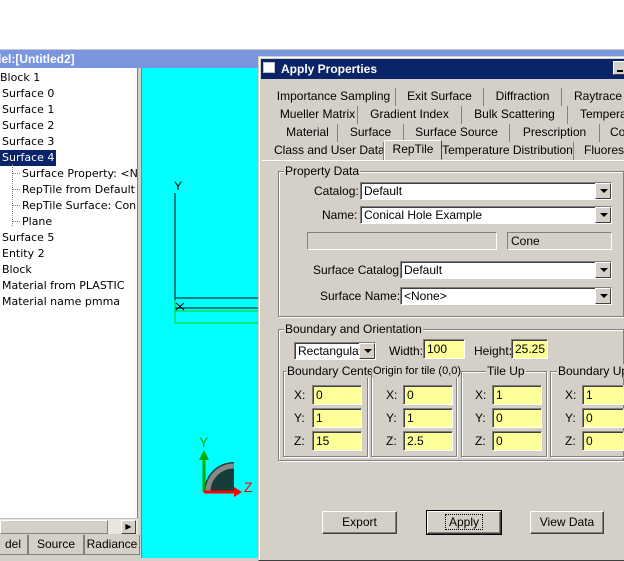  I want to click on surface-catalog-select: Default, so click(506, 270).